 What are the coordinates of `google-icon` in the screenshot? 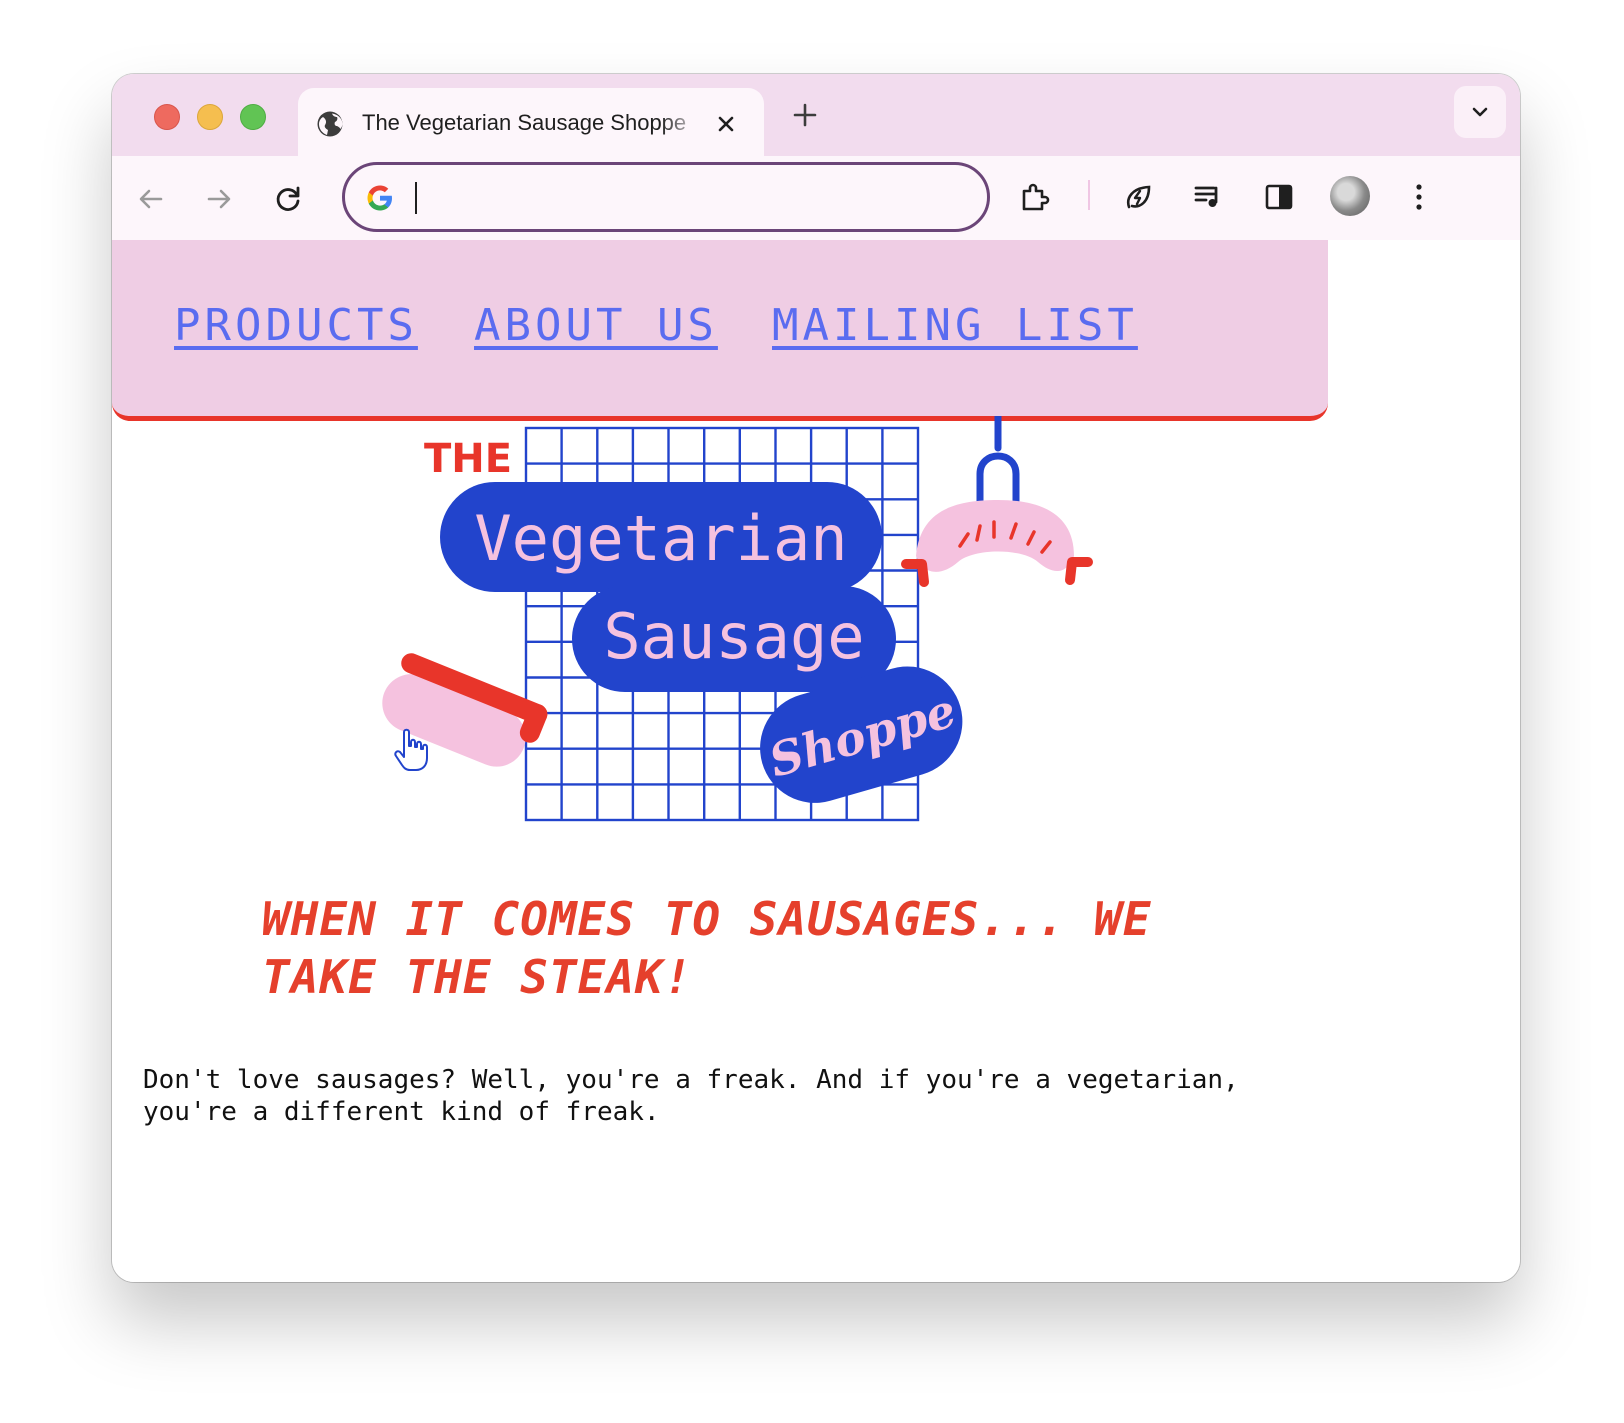 It's located at (379, 198).